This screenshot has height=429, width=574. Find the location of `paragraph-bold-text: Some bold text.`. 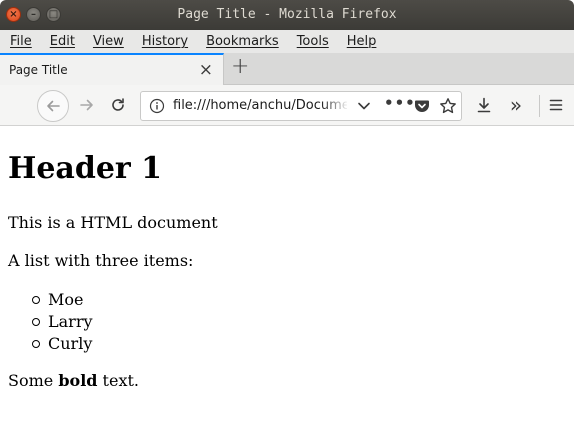

paragraph-bold-text: Some bold text. is located at coordinates (73, 380).